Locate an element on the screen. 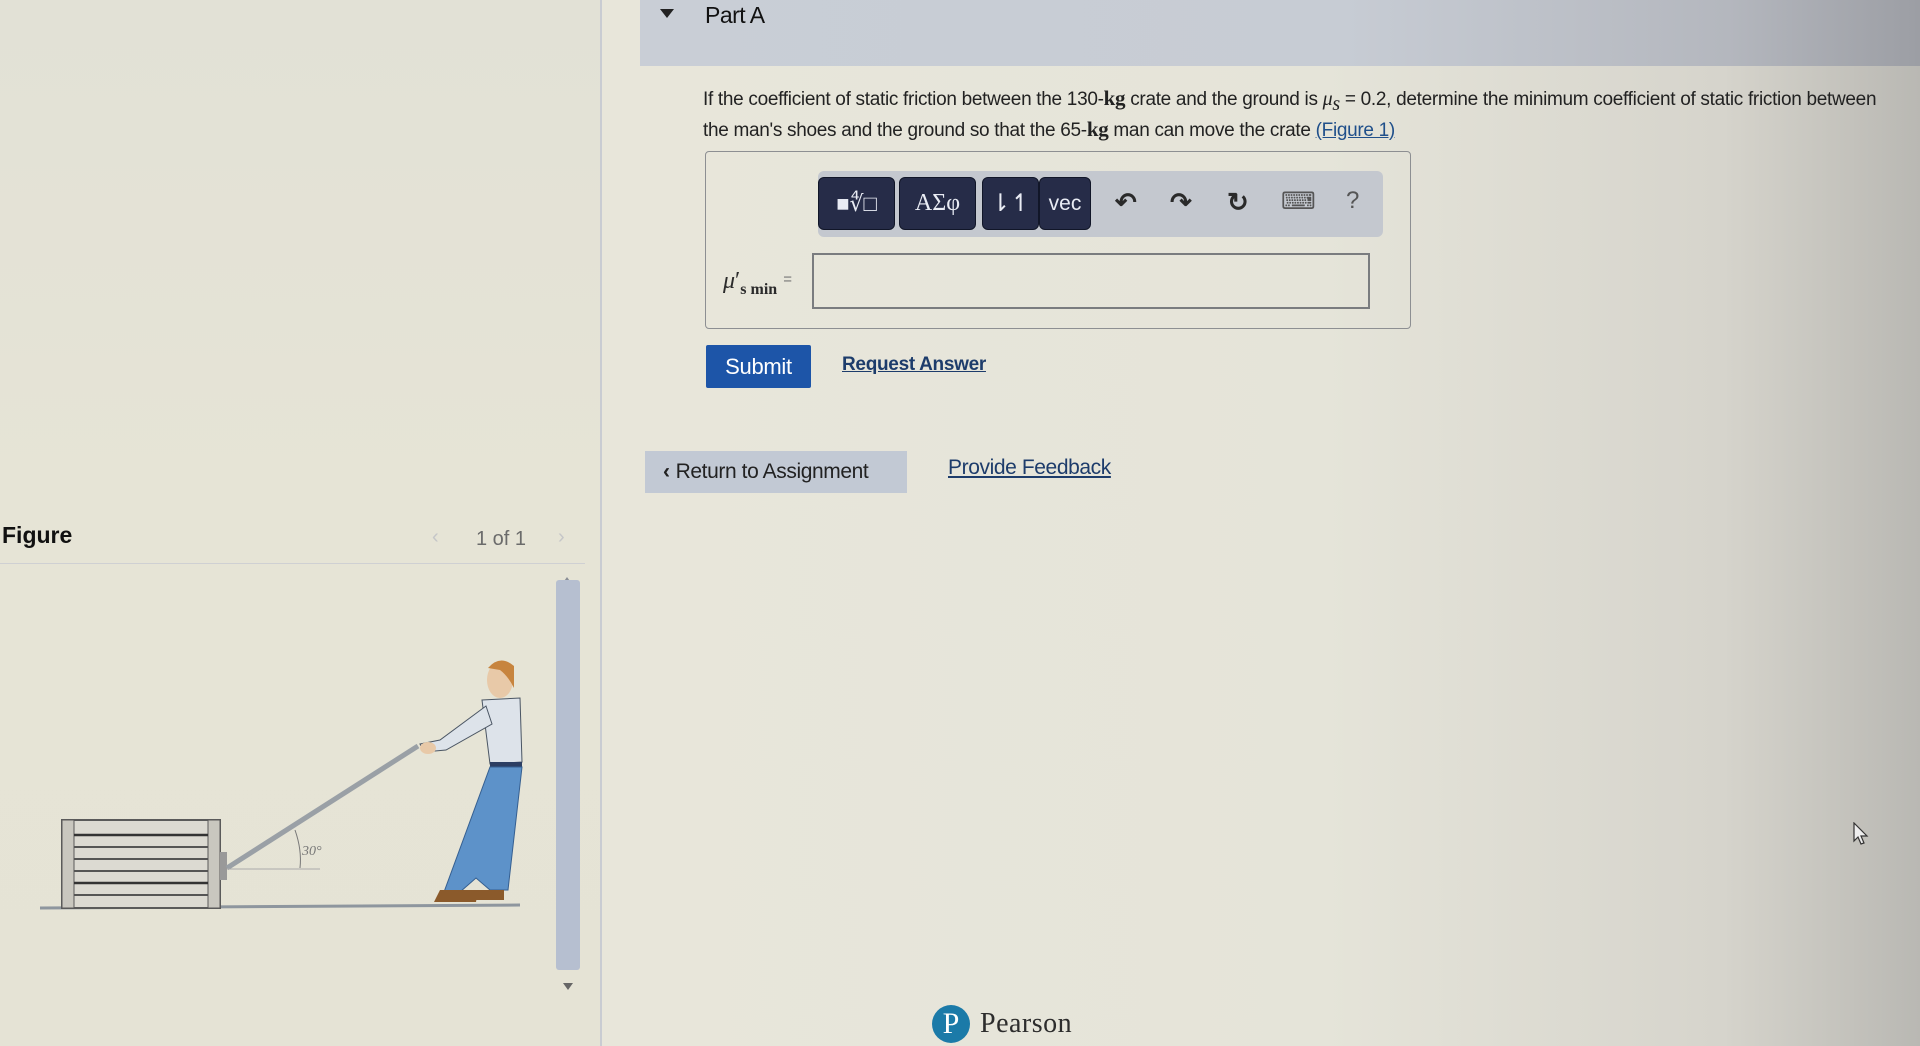 This screenshot has width=1920, height=1046. templates-button: ■∜□ is located at coordinates (856, 203).